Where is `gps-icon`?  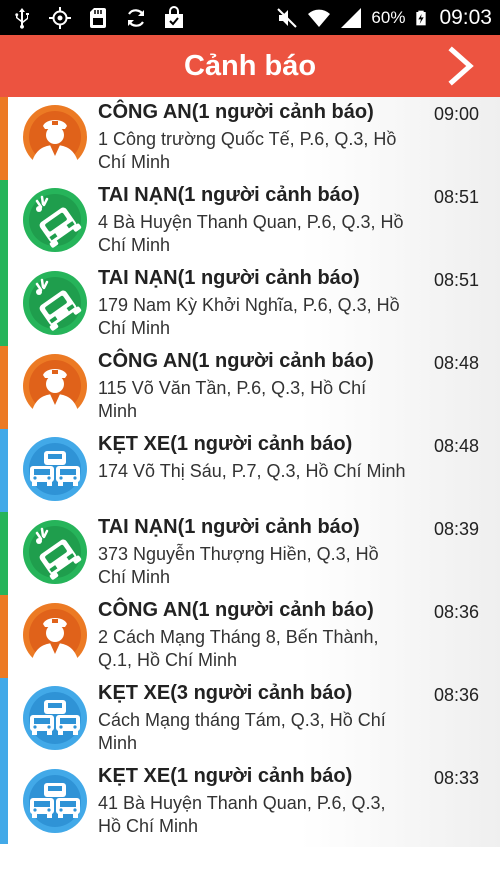
gps-icon is located at coordinates (60, 17).